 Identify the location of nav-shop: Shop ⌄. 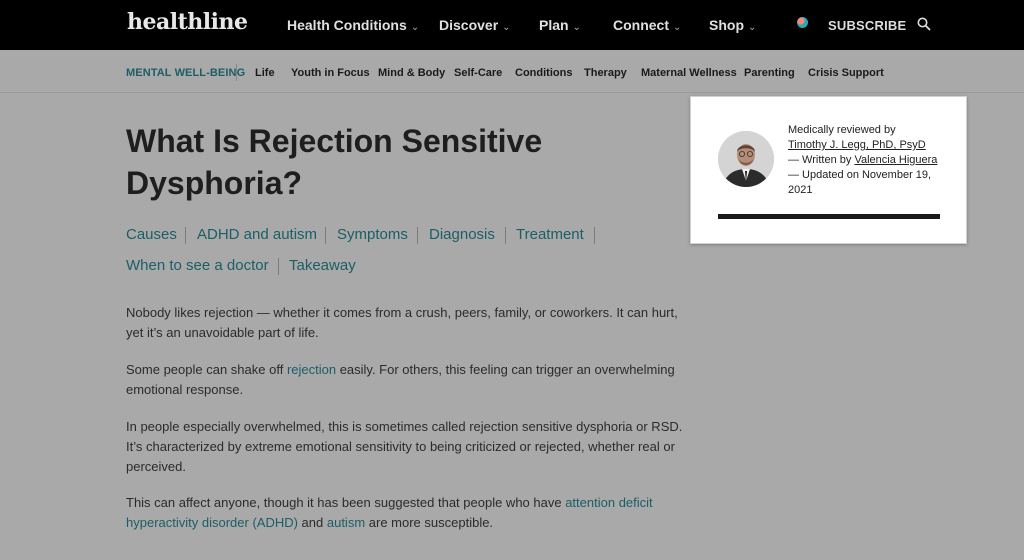
(732, 25).